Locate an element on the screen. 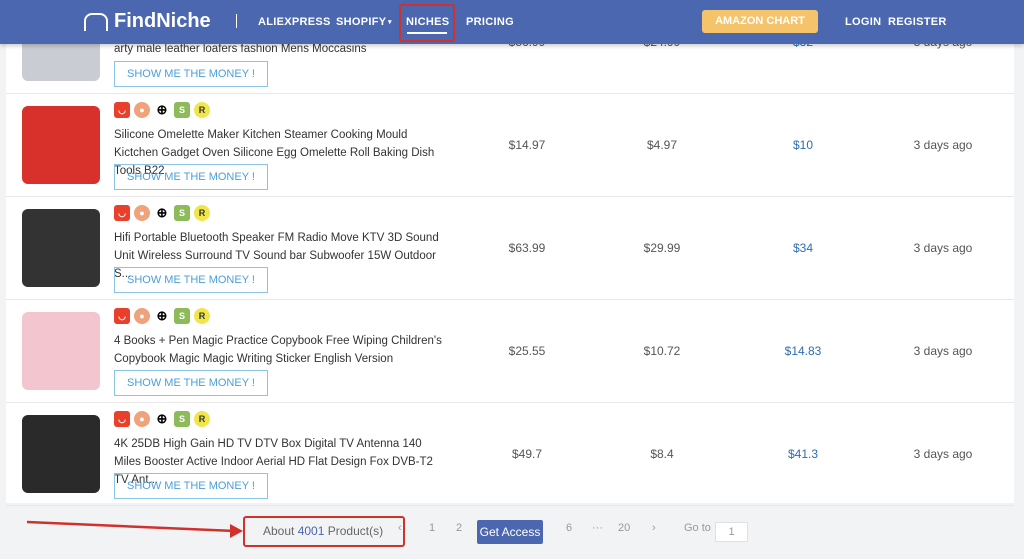 The image size is (1024, 559). product-count: About 4001 Product(s) is located at coordinates (323, 531).